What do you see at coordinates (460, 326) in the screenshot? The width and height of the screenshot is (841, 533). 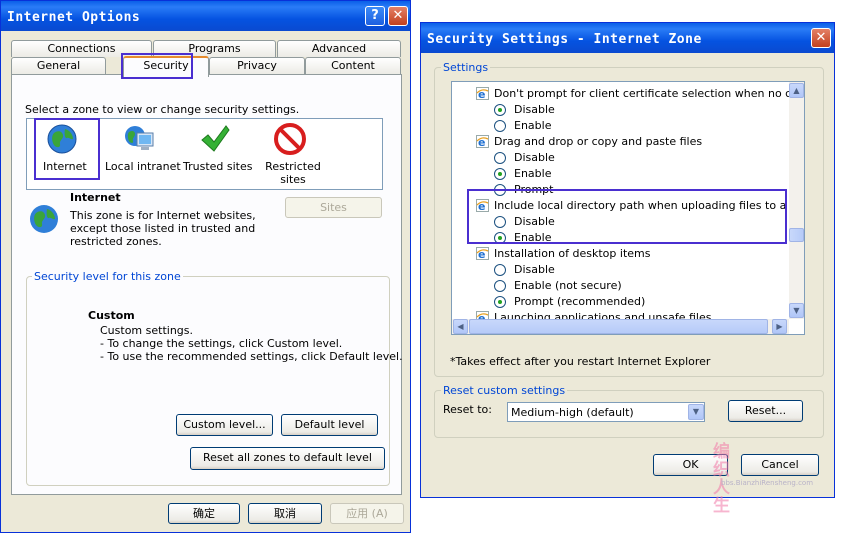 I see `scroll-left-button: ◀` at bounding box center [460, 326].